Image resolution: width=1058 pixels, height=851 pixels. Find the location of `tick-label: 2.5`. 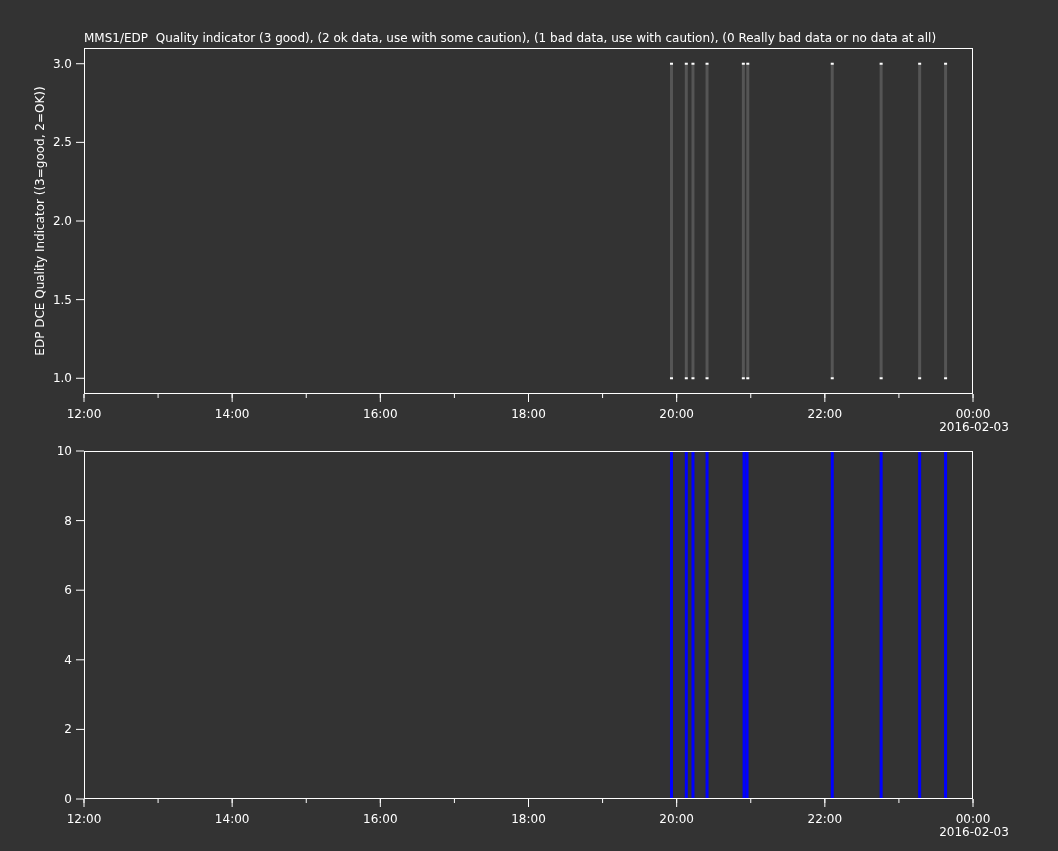

tick-label: 2.5 is located at coordinates (62, 142).